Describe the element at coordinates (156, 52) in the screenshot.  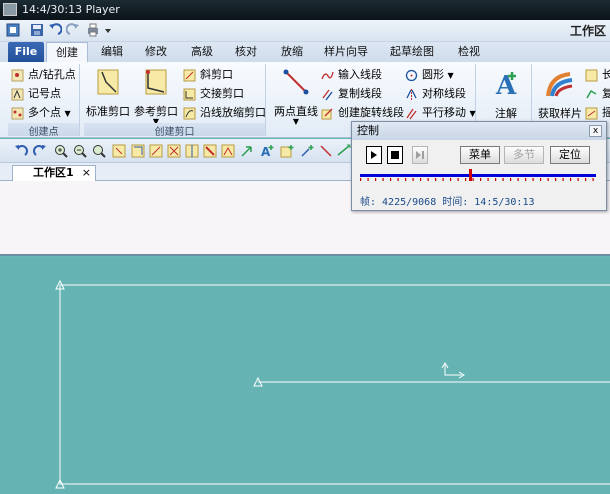
I see `tab-modify: 修改` at that location.